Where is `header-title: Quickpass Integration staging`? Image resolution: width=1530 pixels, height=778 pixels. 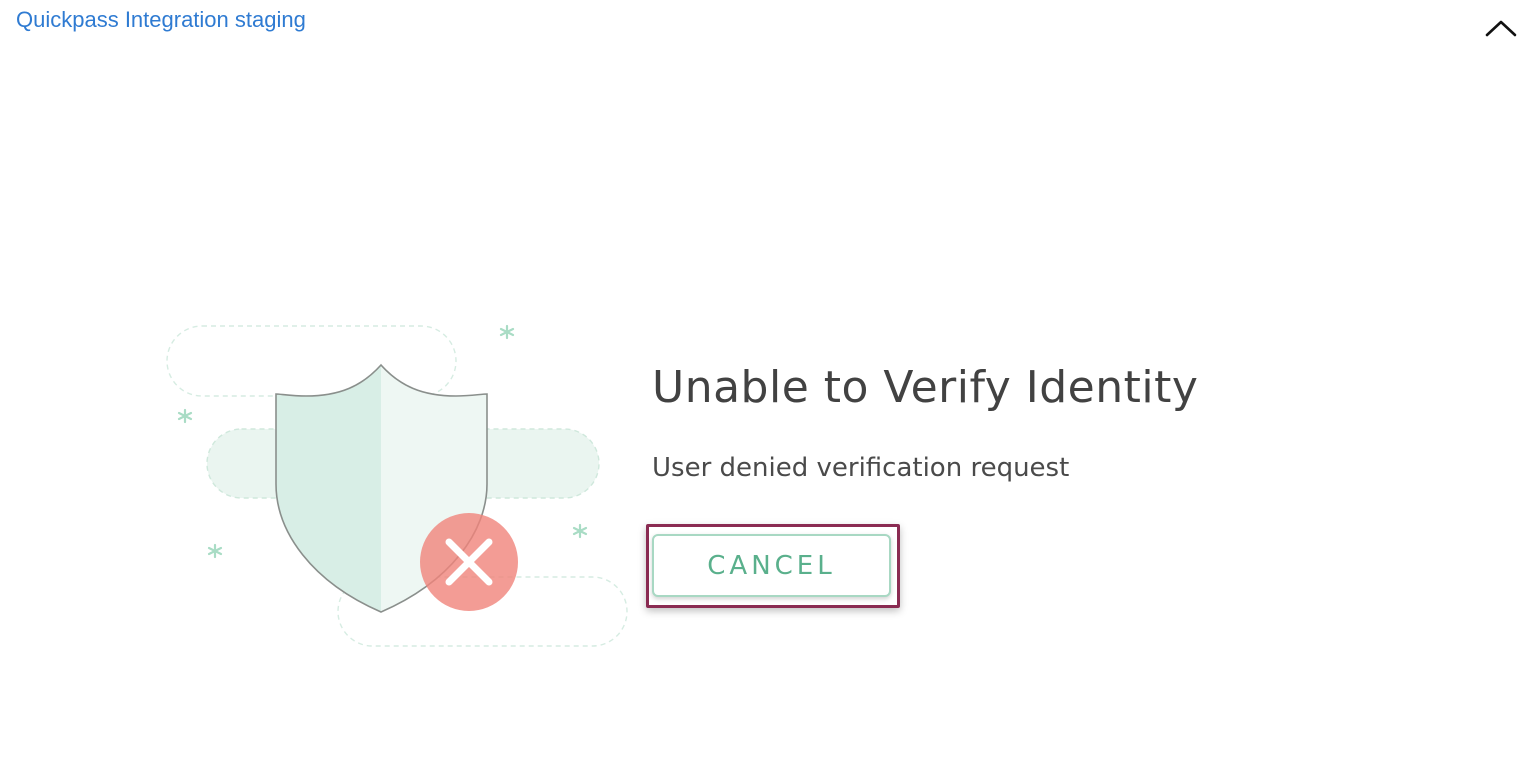
header-title: Quickpass Integration staging is located at coordinates (161, 20).